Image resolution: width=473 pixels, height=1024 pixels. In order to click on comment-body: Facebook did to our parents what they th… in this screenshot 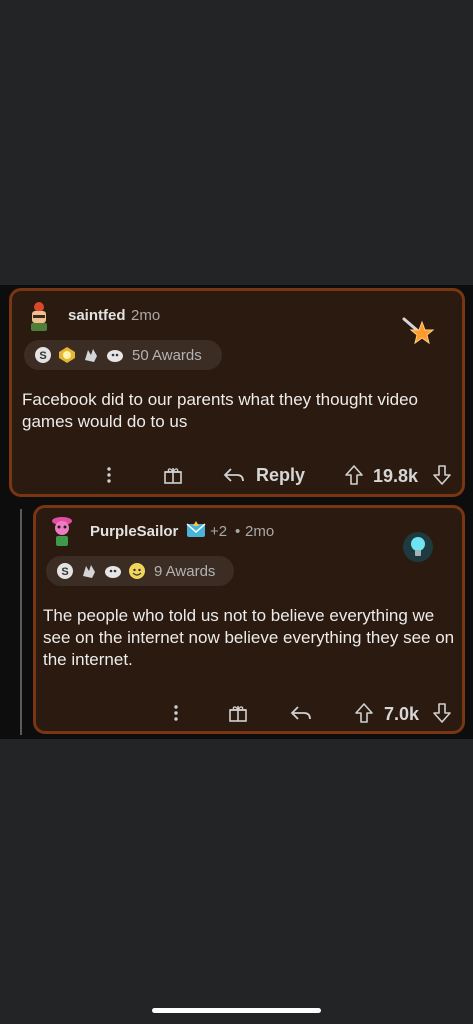, I will do `click(220, 410)`.